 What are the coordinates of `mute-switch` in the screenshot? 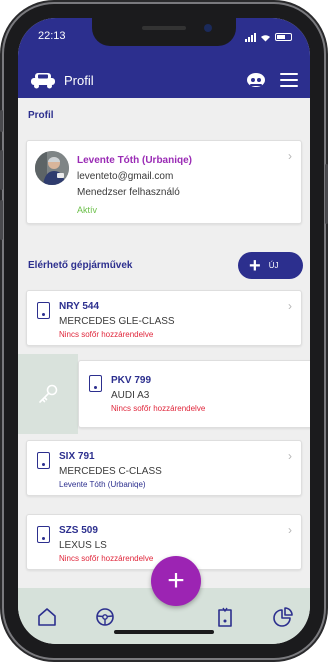 It's located at (1, 121).